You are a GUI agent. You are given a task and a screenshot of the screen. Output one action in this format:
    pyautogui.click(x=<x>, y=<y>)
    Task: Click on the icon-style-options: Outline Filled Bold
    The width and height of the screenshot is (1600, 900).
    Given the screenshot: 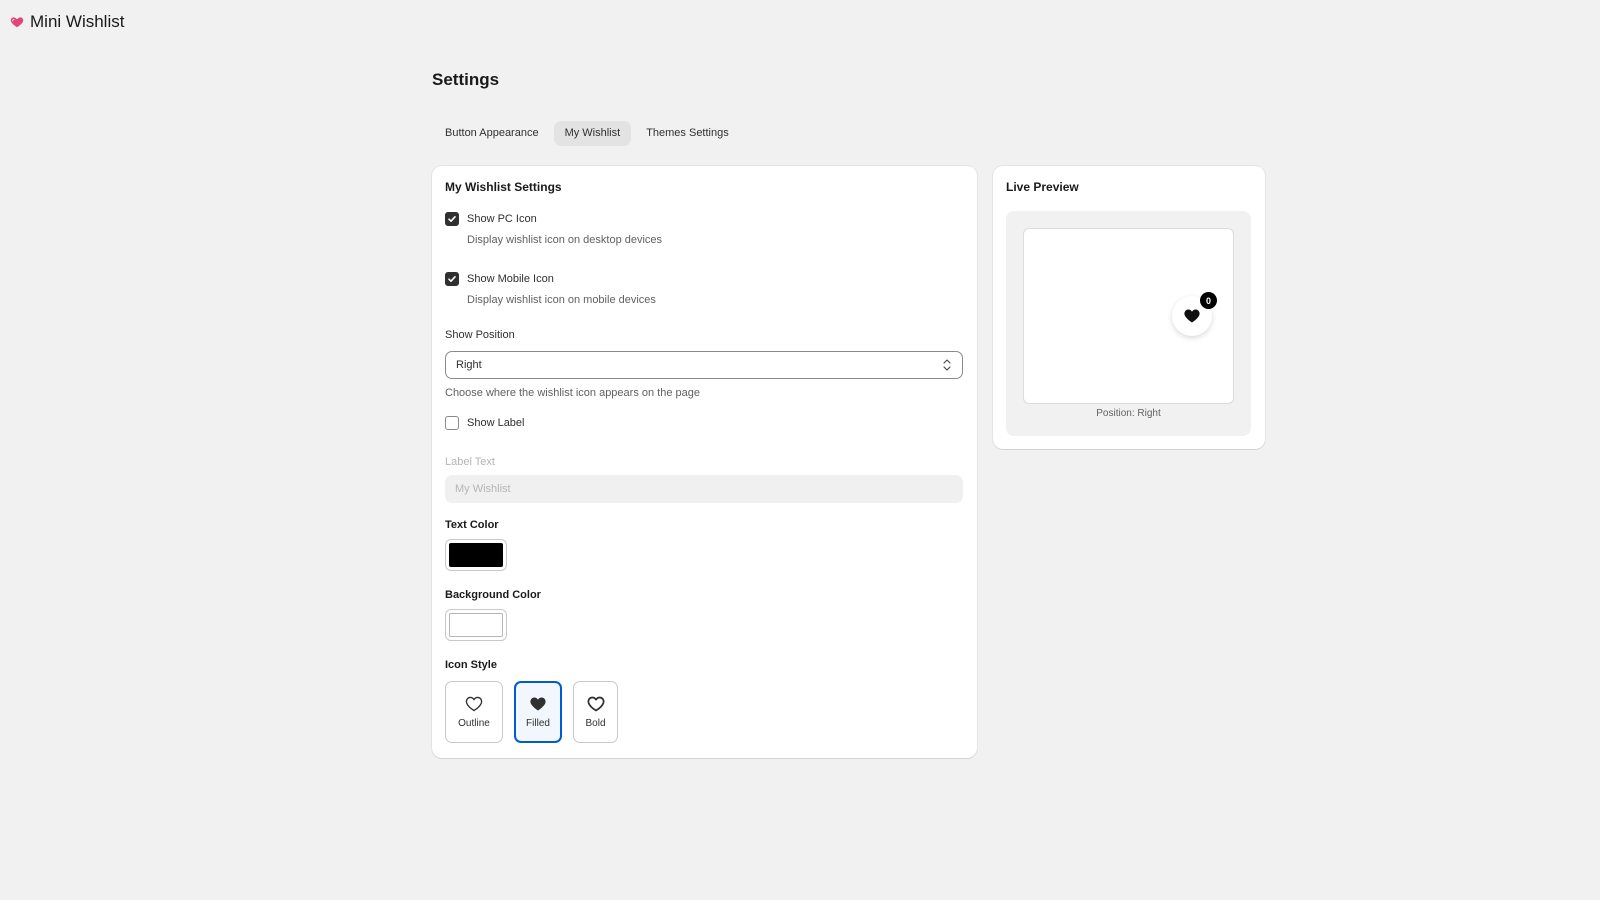 What is the action you would take?
    pyautogui.click(x=531, y=712)
    